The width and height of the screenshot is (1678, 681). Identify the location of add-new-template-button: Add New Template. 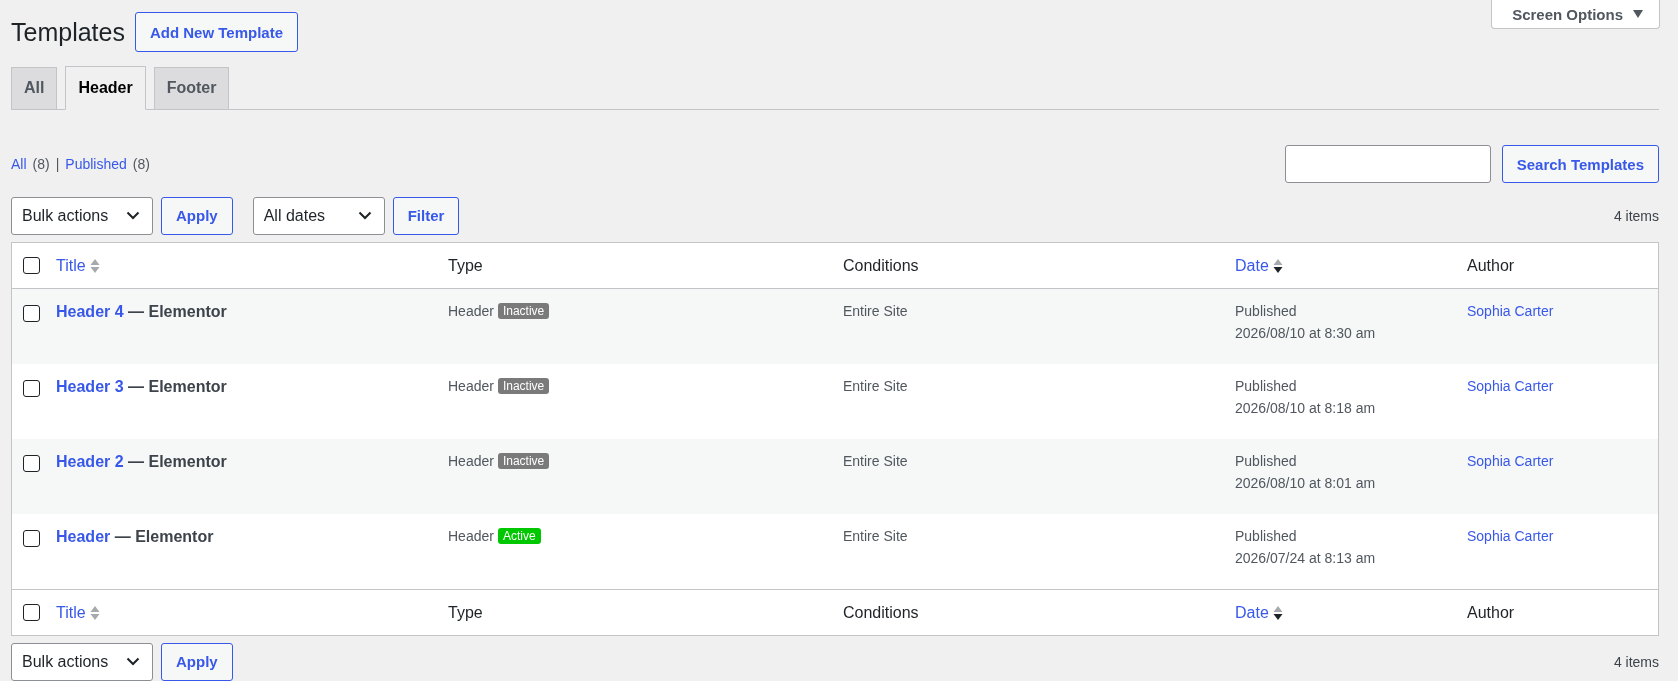
(216, 32).